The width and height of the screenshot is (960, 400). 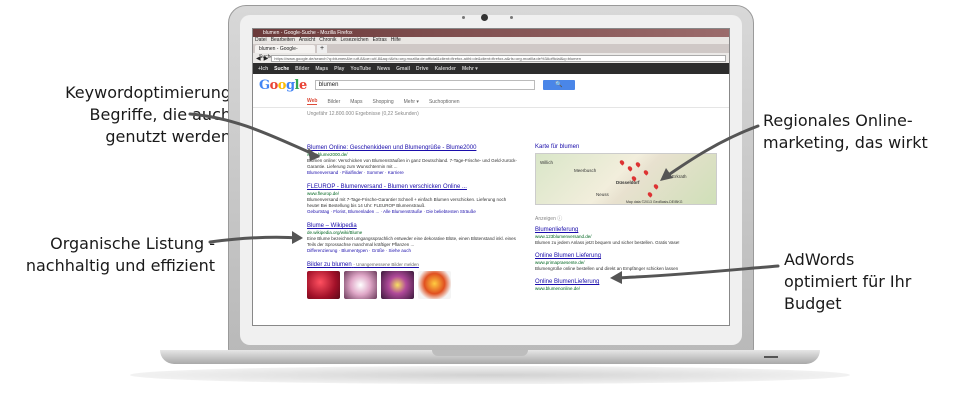 I want to click on result-title: Blume – Wikipedia, so click(x=412, y=226).